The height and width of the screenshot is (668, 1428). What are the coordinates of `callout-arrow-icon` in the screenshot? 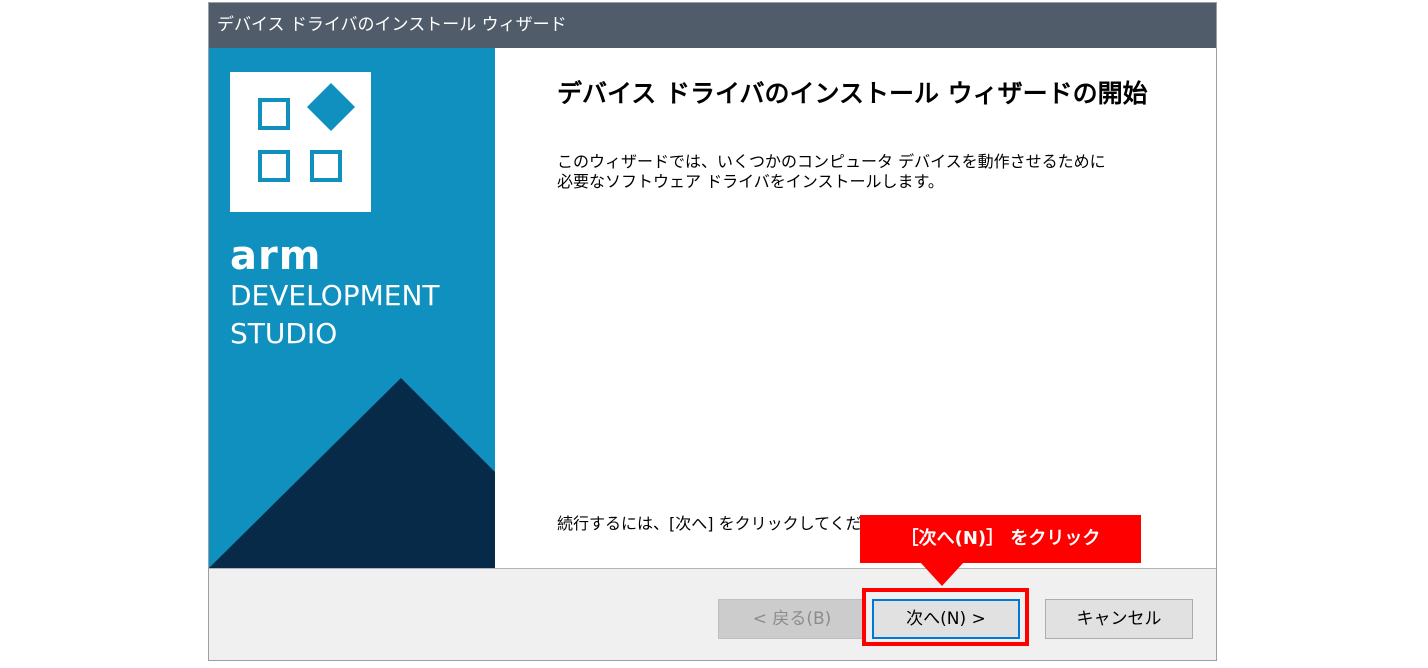 It's located at (942, 574).